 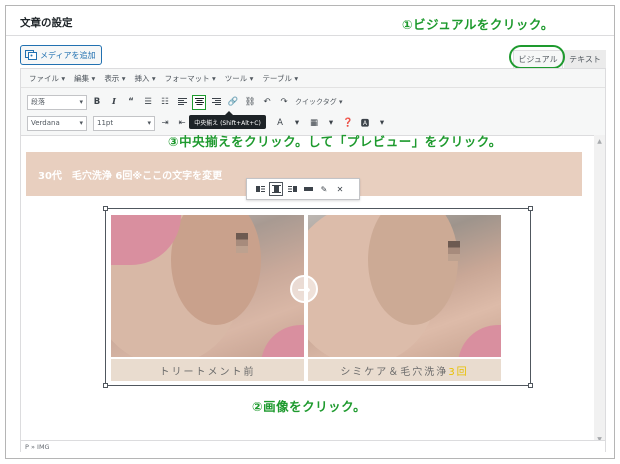 What do you see at coordinates (124, 123) in the screenshot?
I see `font-size-select: 11pt ▾` at bounding box center [124, 123].